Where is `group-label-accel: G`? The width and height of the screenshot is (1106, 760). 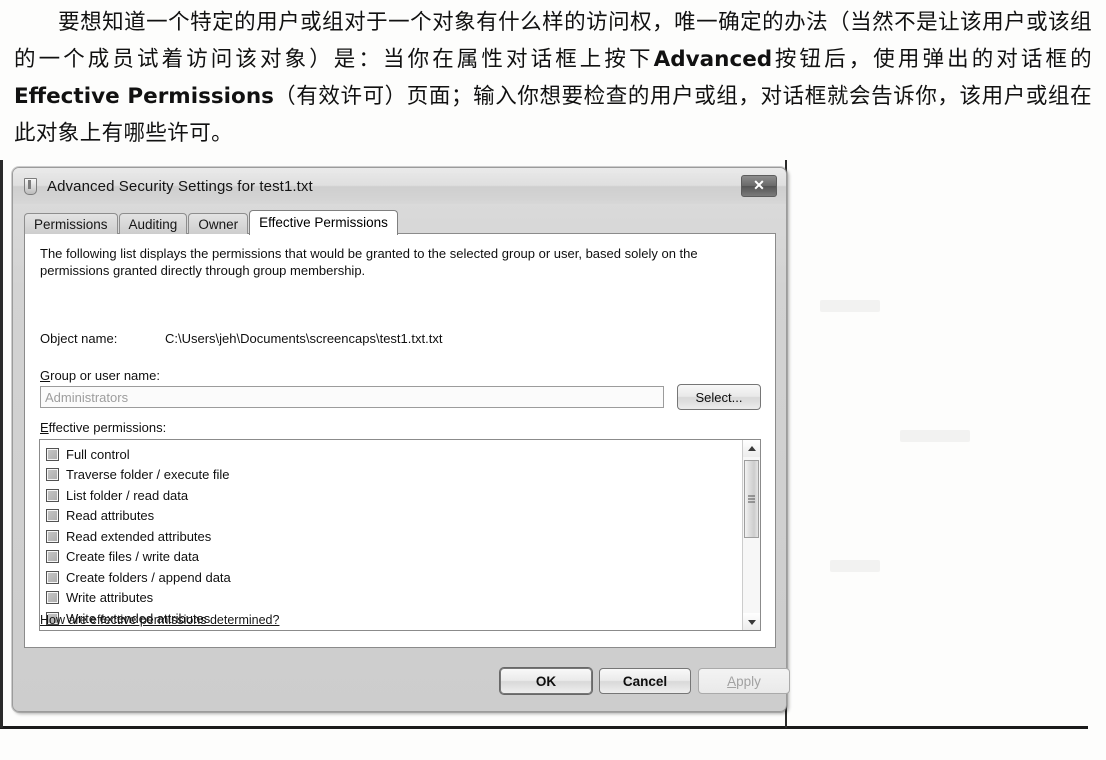
group-label-accel: G is located at coordinates (45, 375).